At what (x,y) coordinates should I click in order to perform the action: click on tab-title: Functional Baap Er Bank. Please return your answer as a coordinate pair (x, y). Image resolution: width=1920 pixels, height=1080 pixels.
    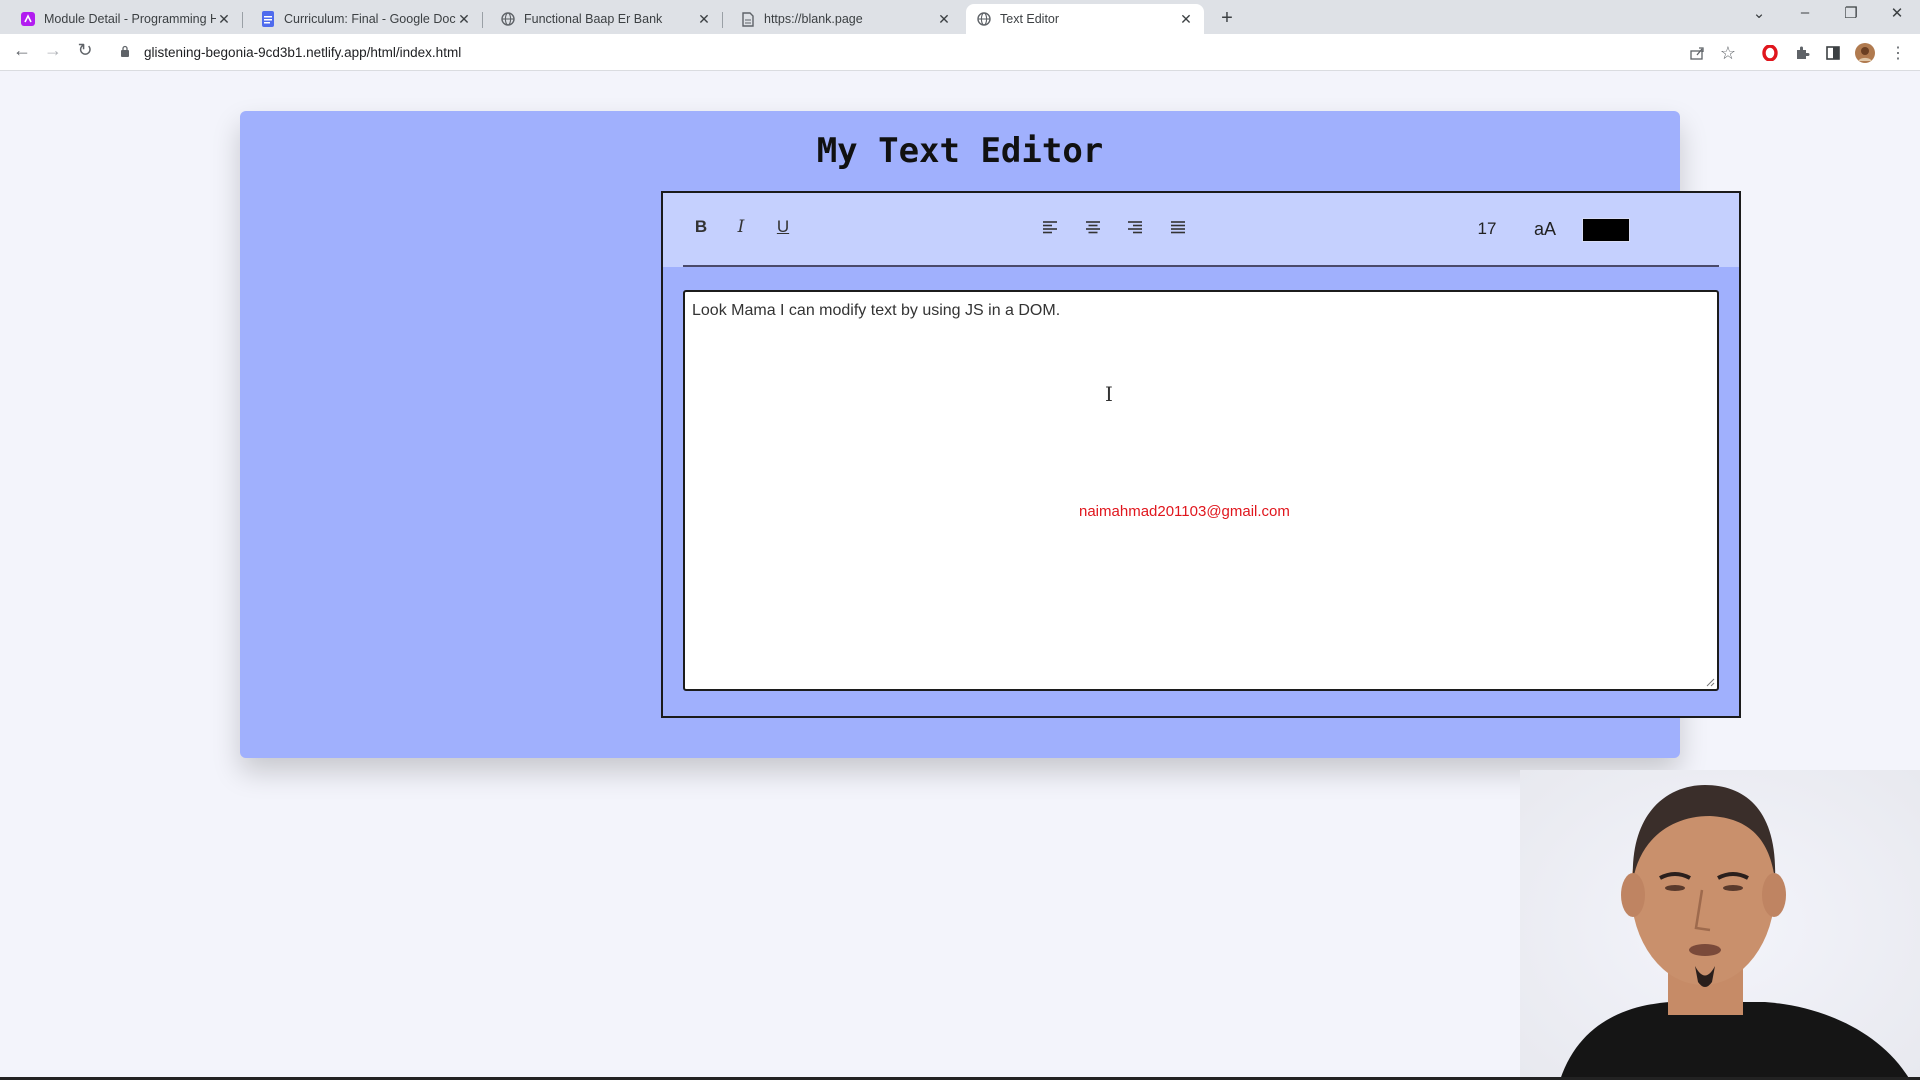
    Looking at the image, I should click on (593, 19).